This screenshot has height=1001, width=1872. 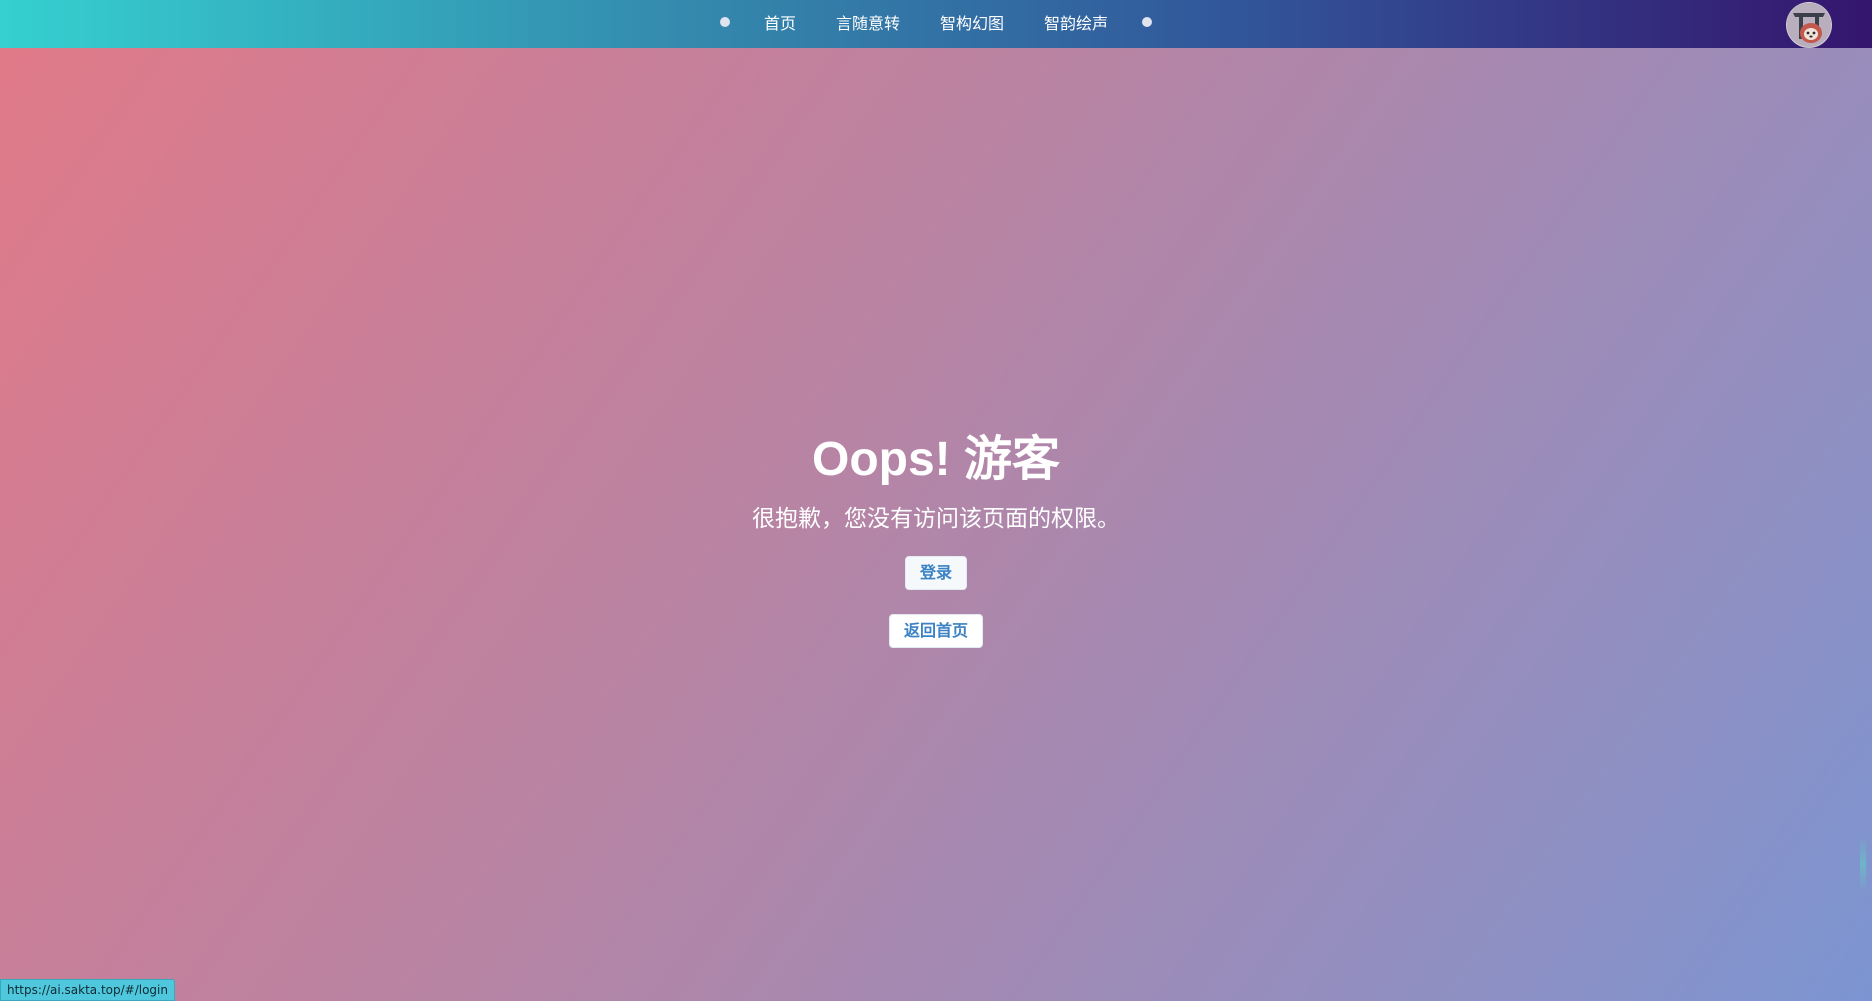 I want to click on page-title: Oops! 游客, so click(x=936, y=459).